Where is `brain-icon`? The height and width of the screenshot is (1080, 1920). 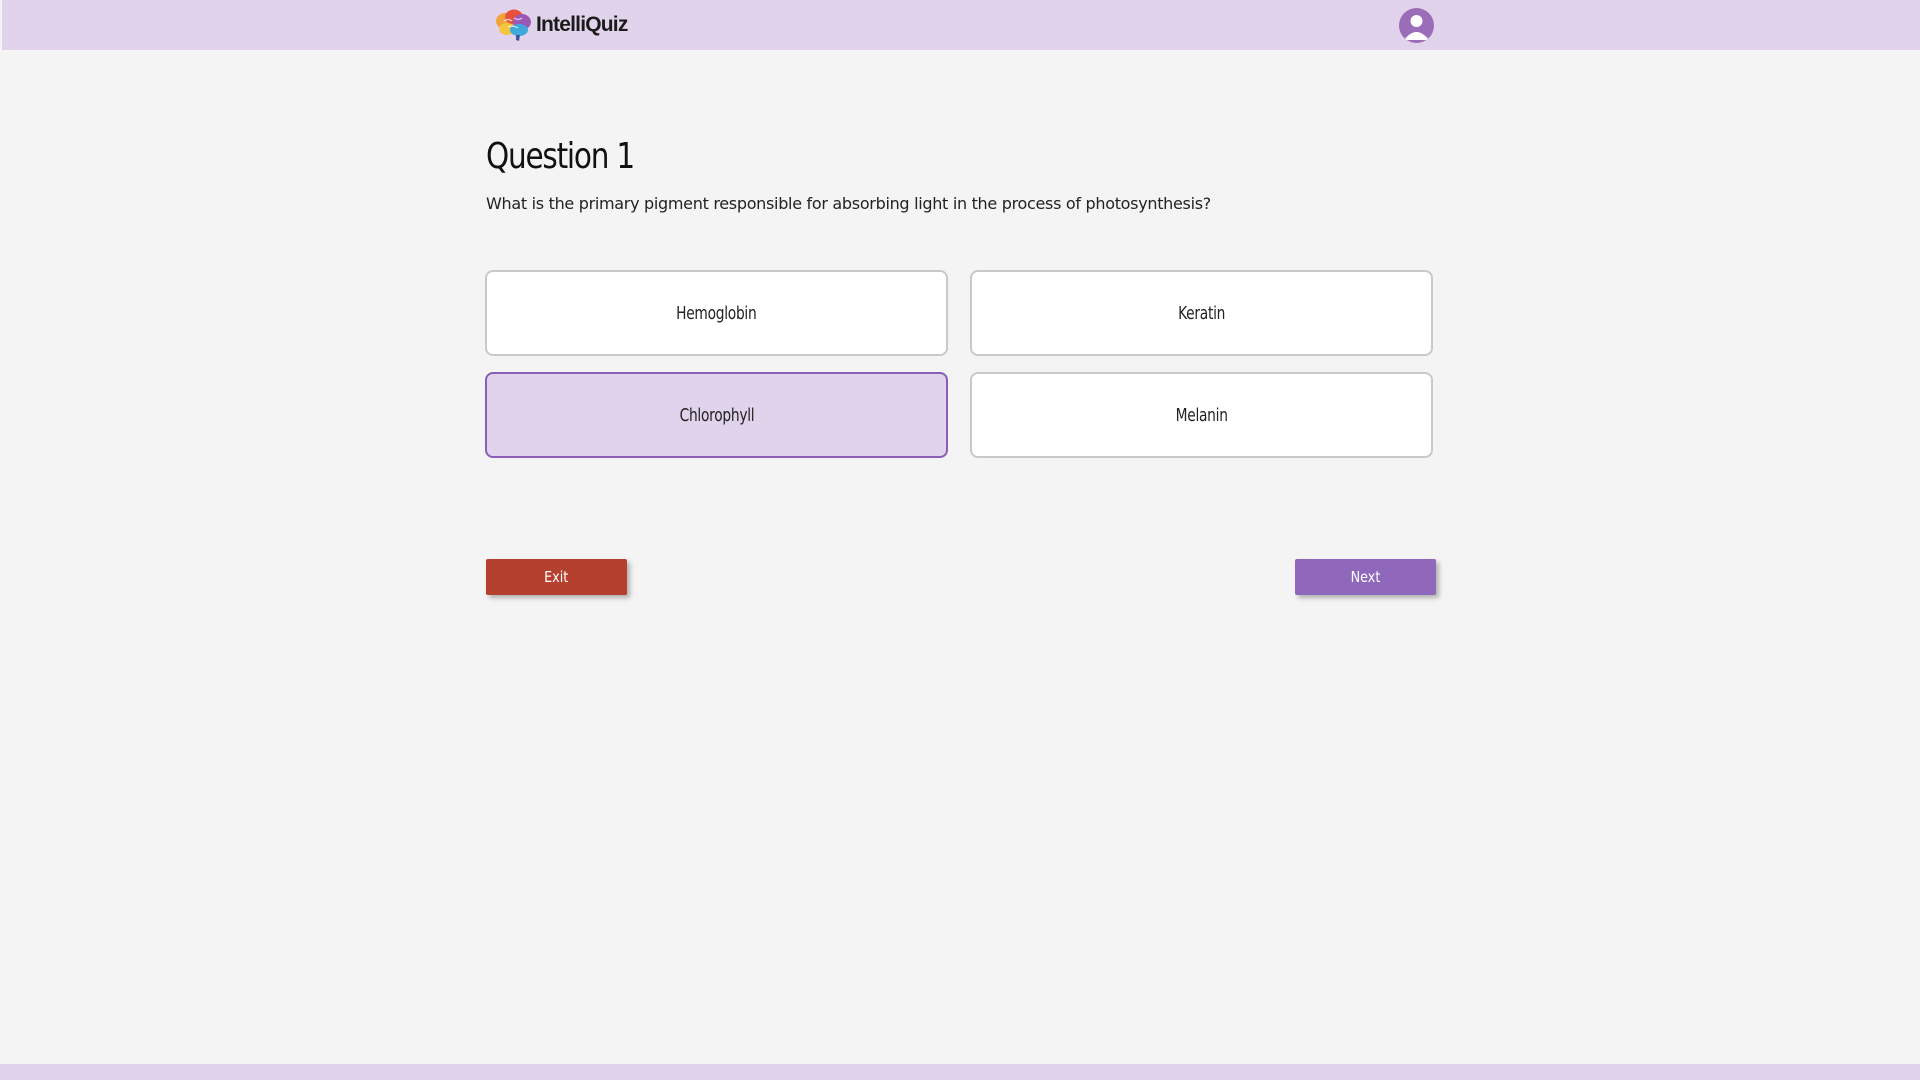
brain-icon is located at coordinates (513, 25).